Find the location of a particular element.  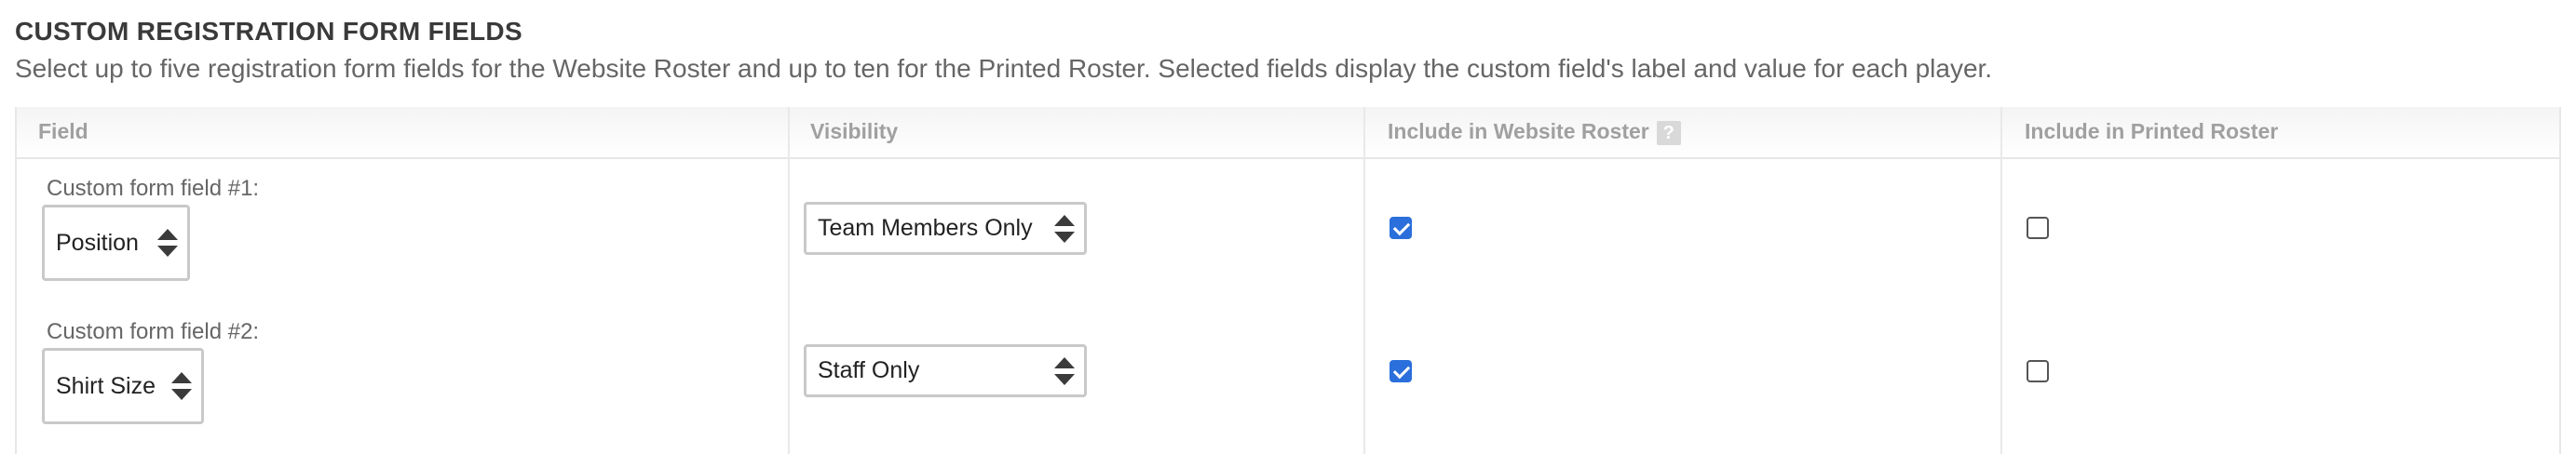

custom-field-2-select: Shirt Size is located at coordinates (123, 386).